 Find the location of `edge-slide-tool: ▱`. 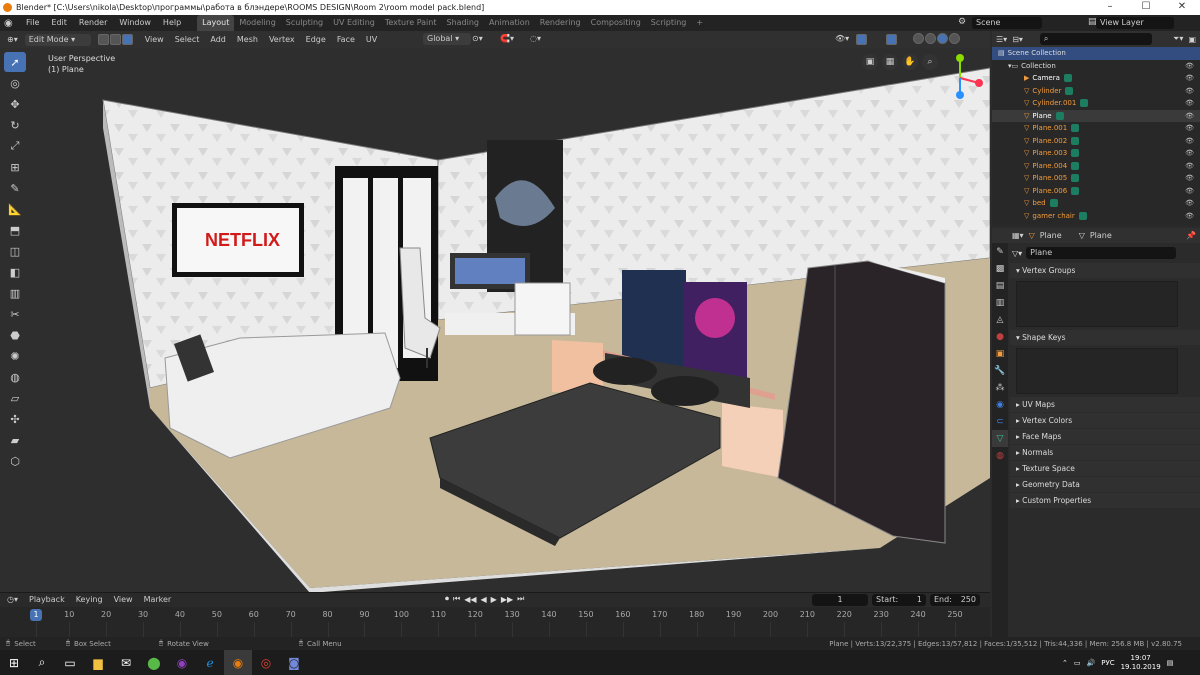

edge-slide-tool: ▱ is located at coordinates (15, 398).